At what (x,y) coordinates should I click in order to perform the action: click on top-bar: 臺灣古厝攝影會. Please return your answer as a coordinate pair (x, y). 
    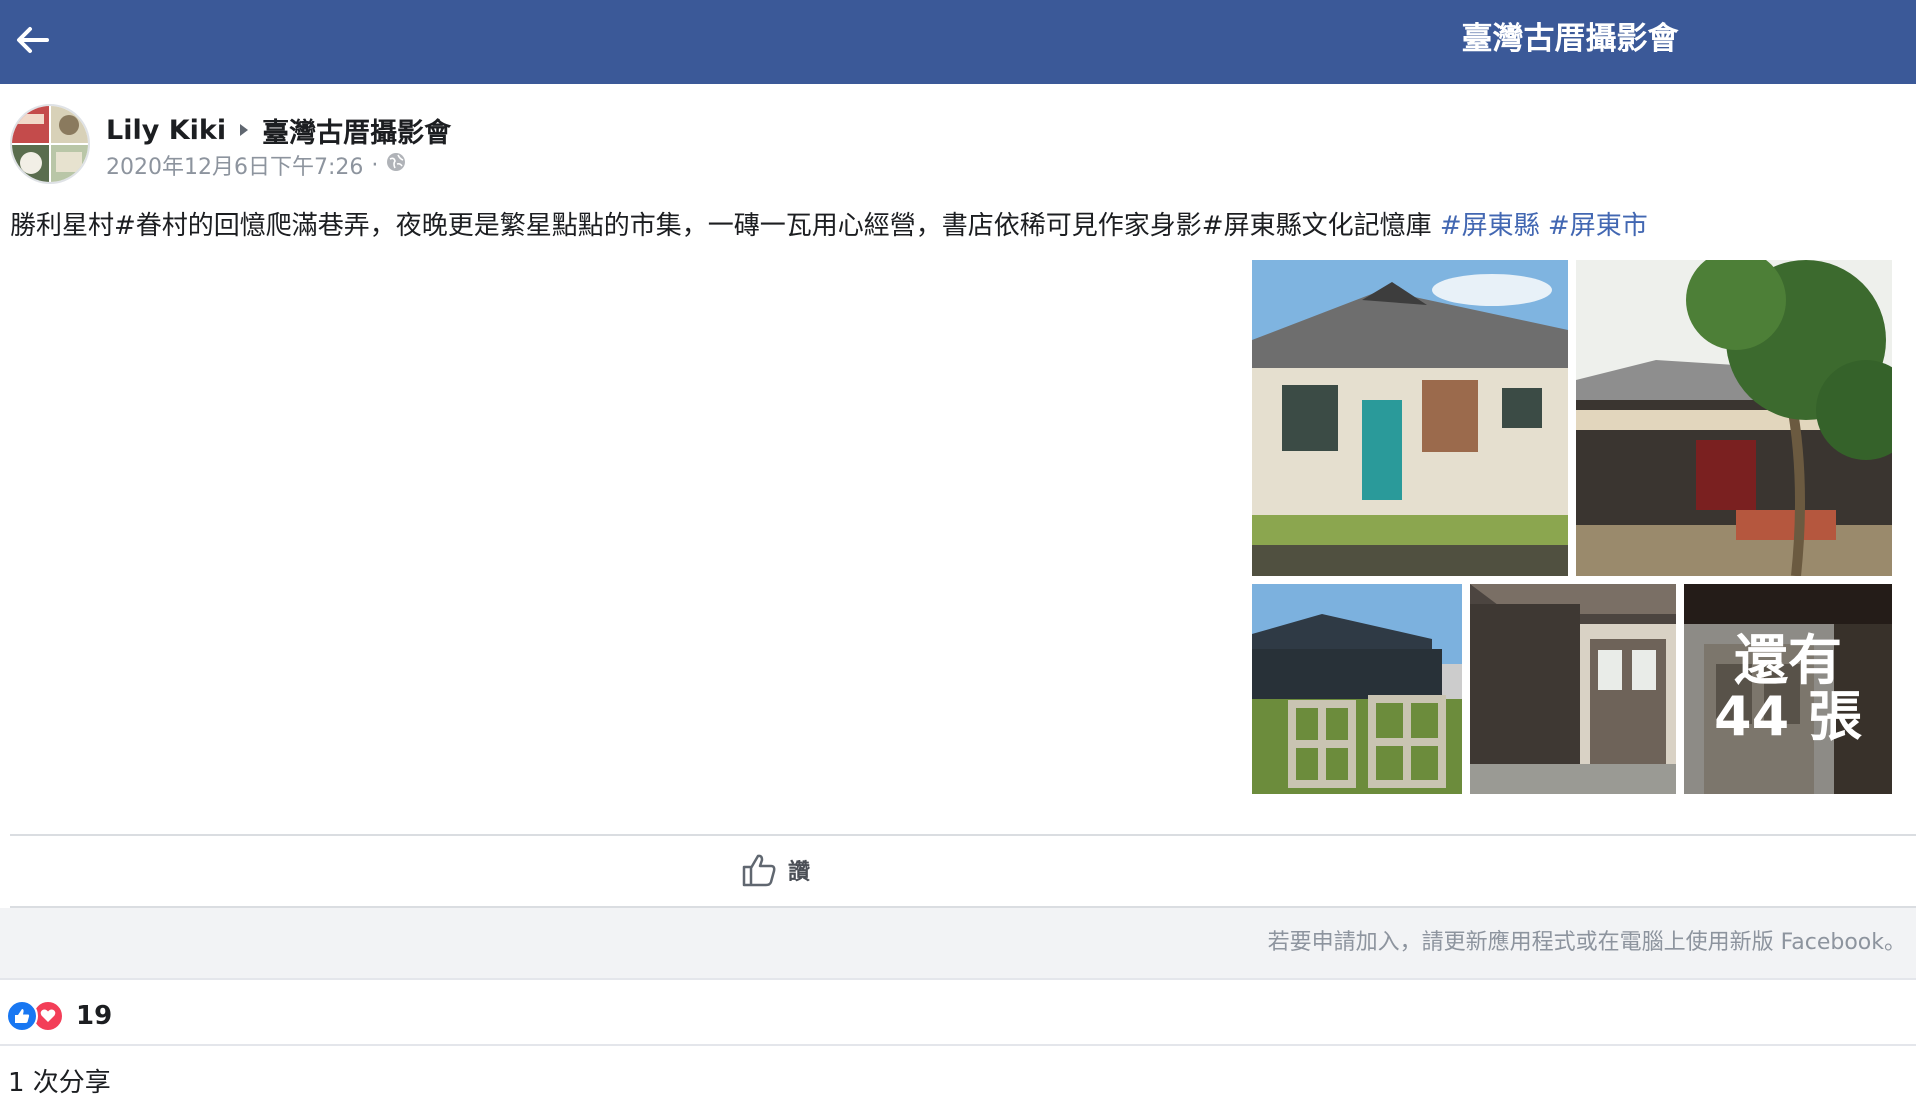
    Looking at the image, I should click on (958, 42).